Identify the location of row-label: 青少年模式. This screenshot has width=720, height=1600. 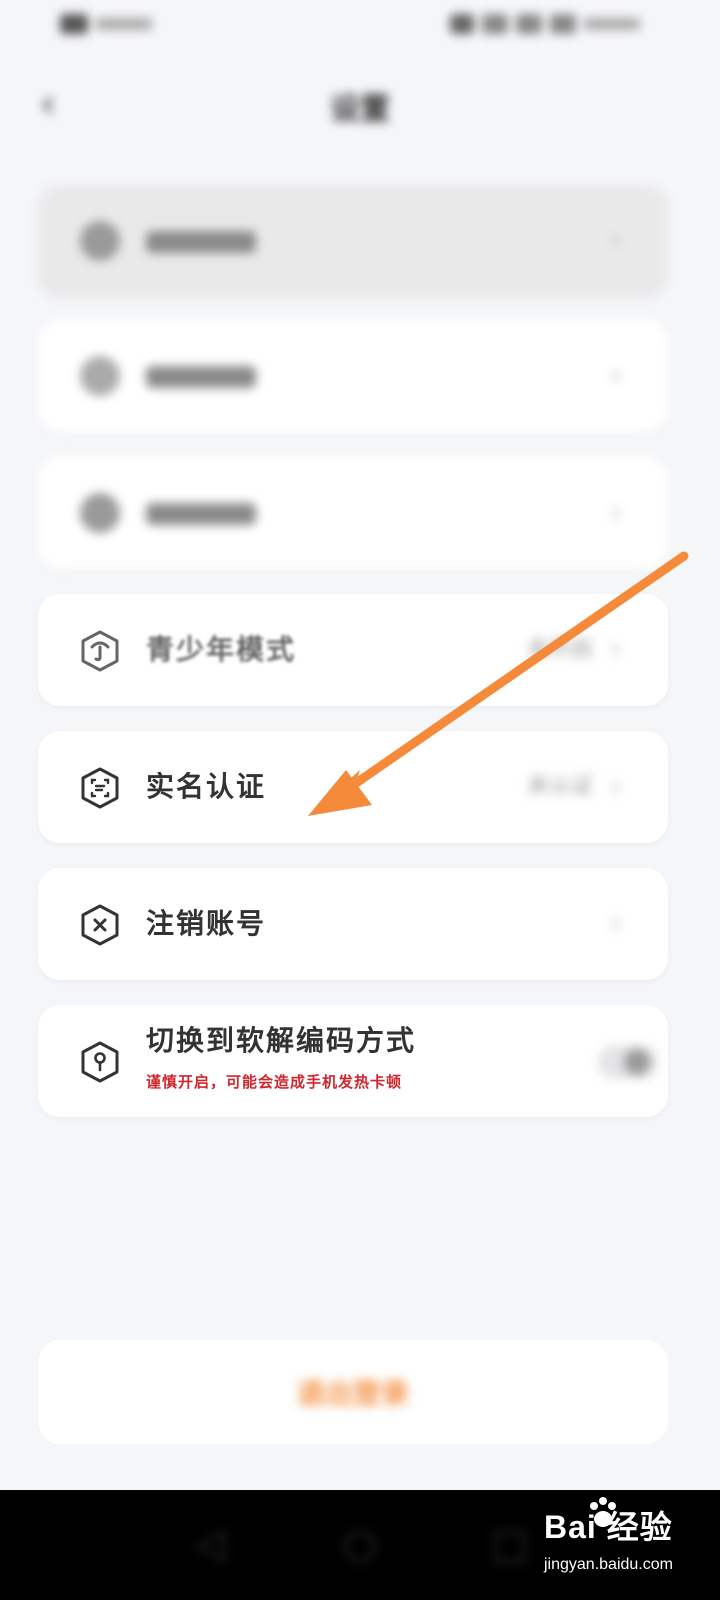
(221, 649).